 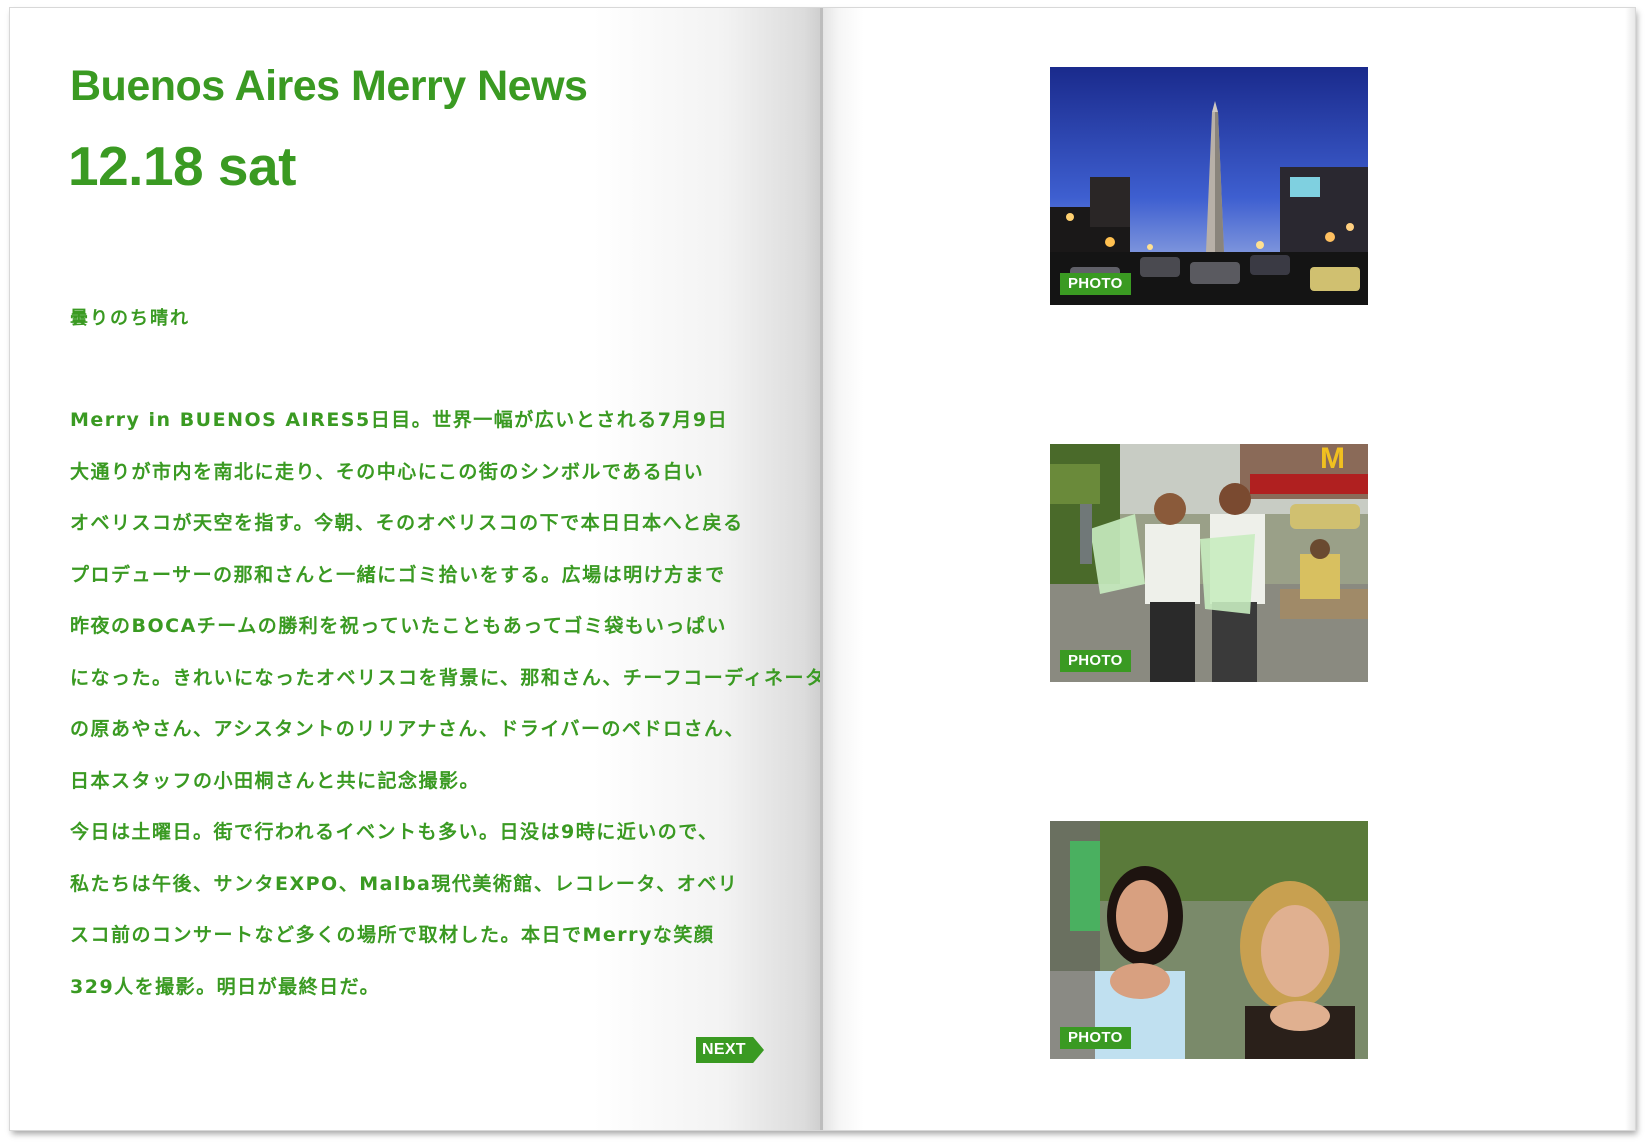 I want to click on svg-text: M, so click(x=1332, y=459).